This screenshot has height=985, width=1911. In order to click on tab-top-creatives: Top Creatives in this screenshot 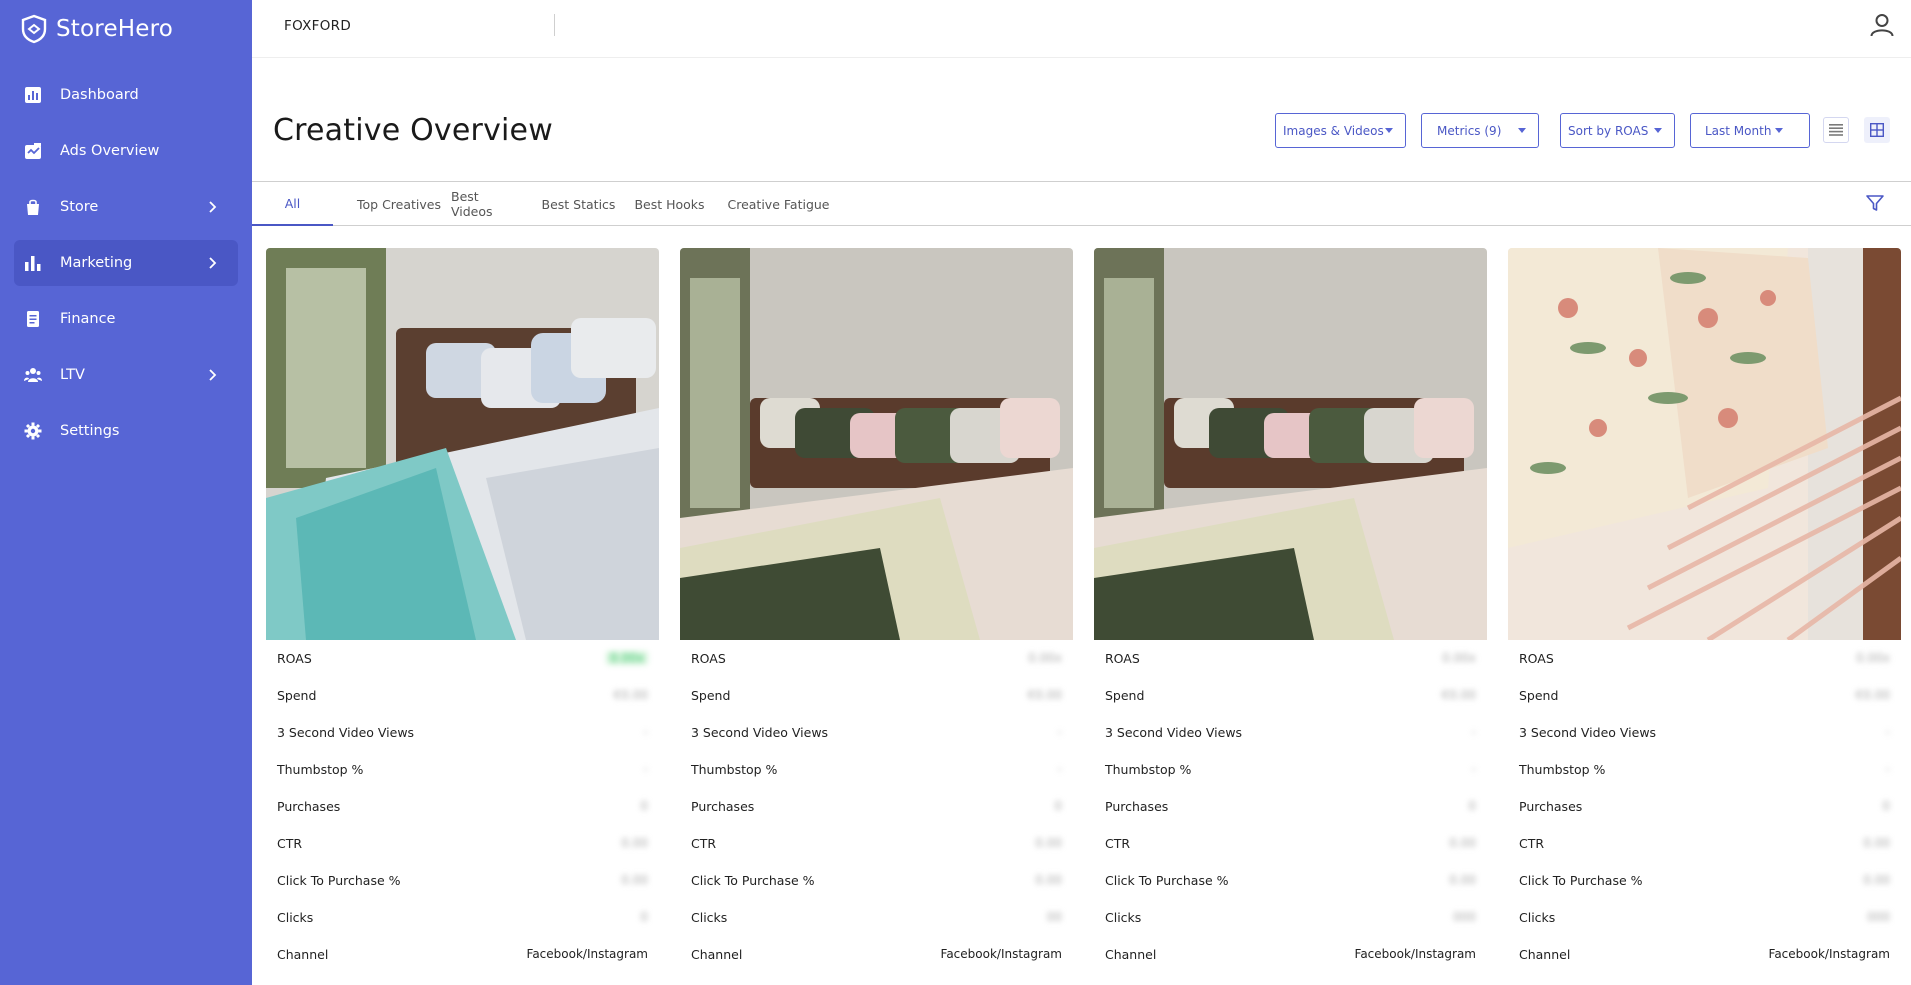, I will do `click(399, 204)`.